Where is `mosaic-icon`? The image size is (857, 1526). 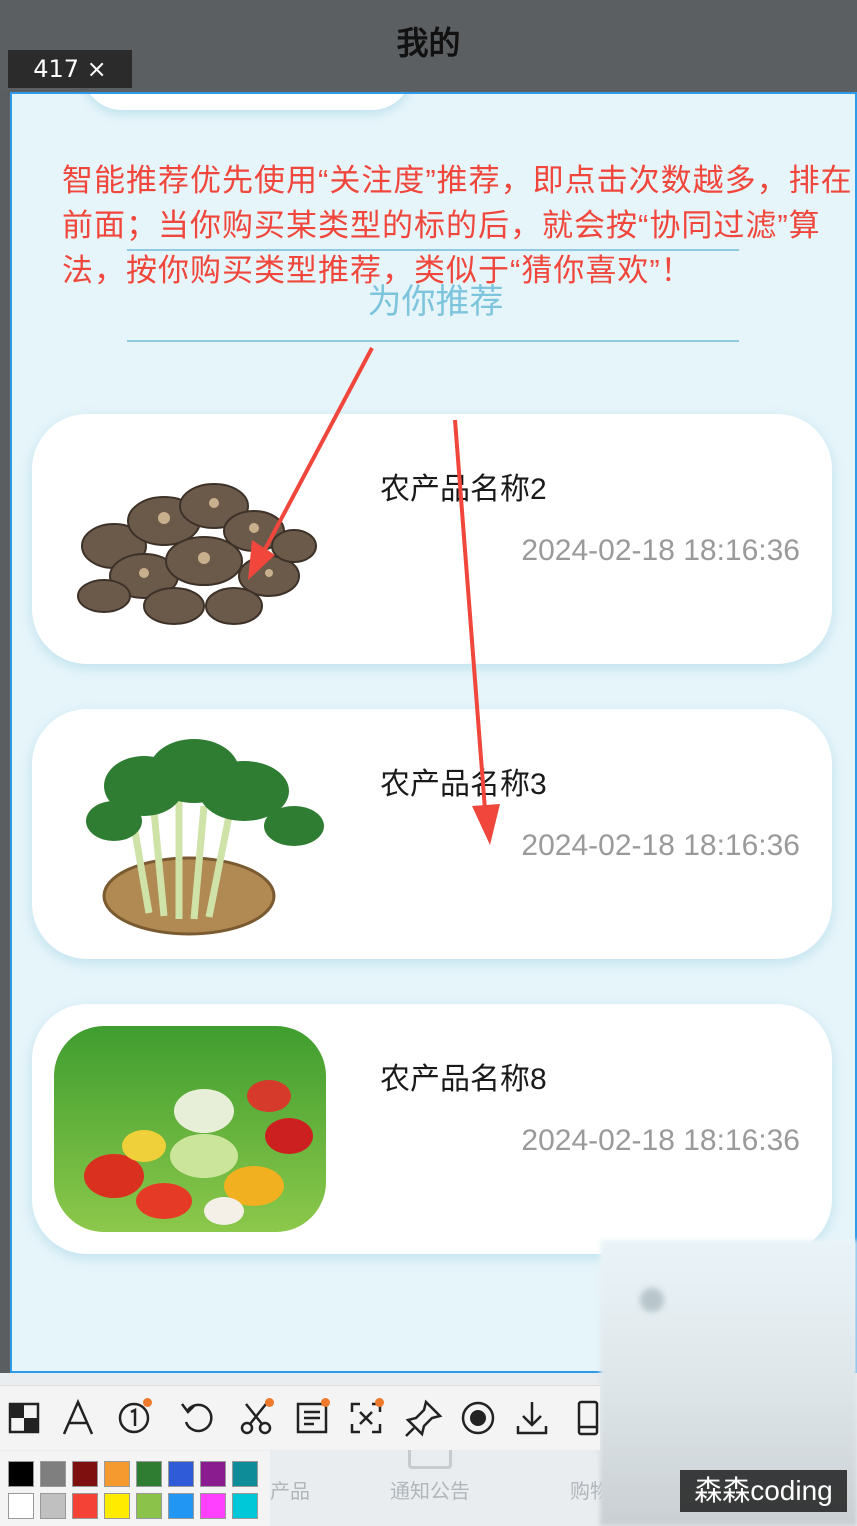
mosaic-icon is located at coordinates (24, 1418).